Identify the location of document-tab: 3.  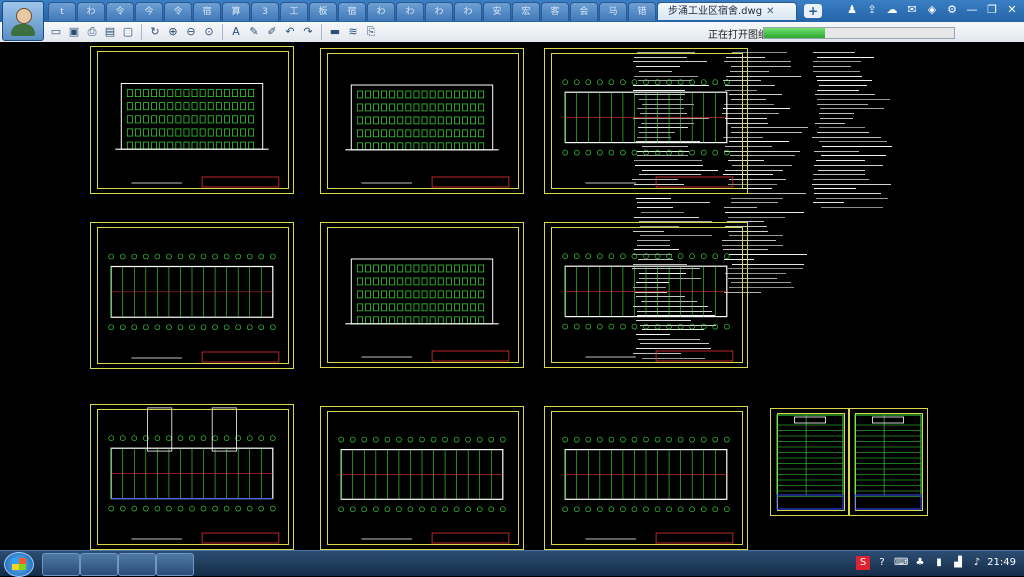
(265, 11).